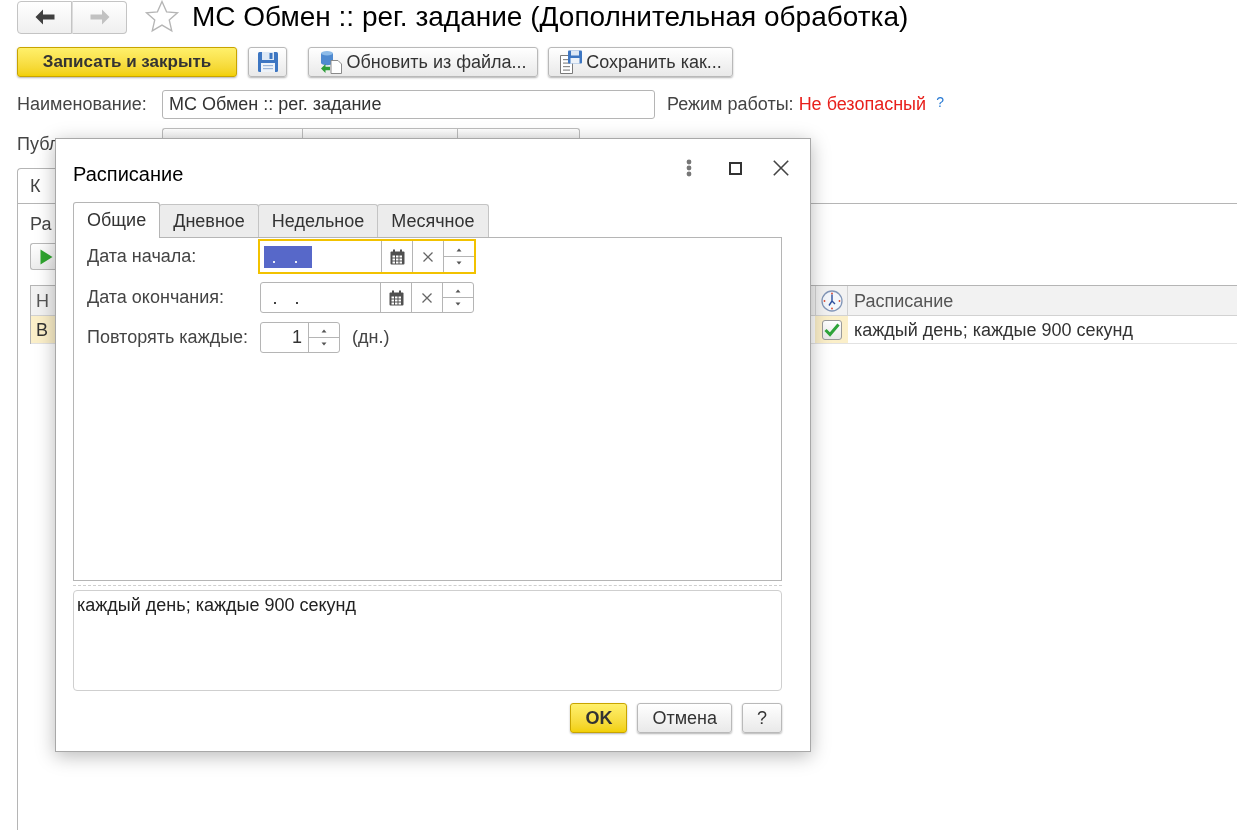 The height and width of the screenshot is (830, 1237). I want to click on back-arrow-icon, so click(44, 17).